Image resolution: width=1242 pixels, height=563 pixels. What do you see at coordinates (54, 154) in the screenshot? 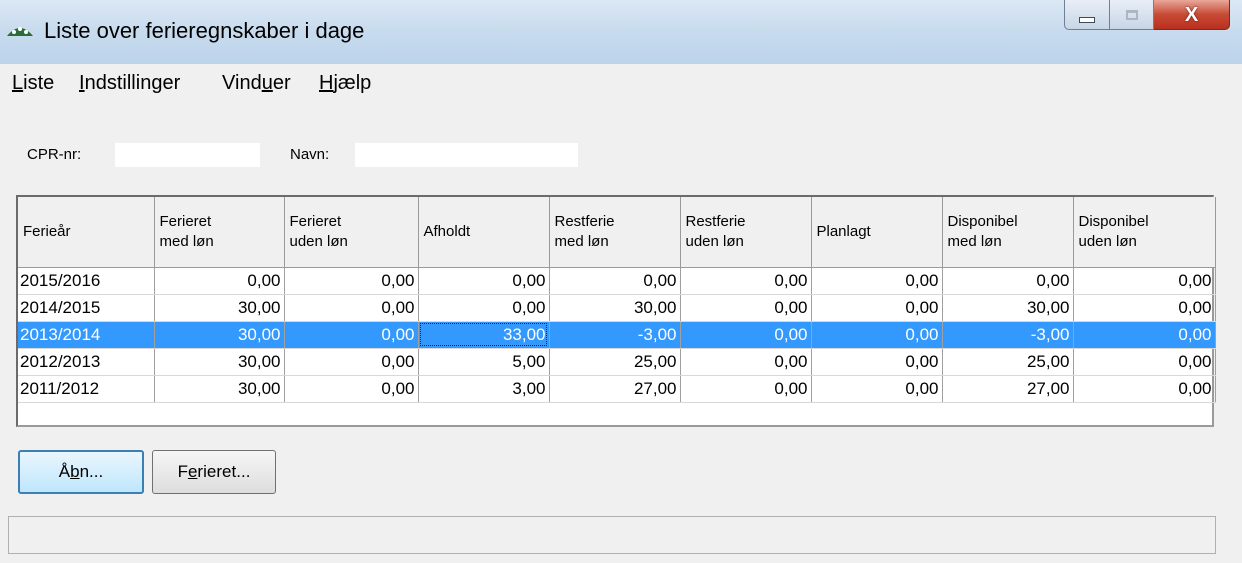
I see `cpr-label: CPR-nr:` at bounding box center [54, 154].